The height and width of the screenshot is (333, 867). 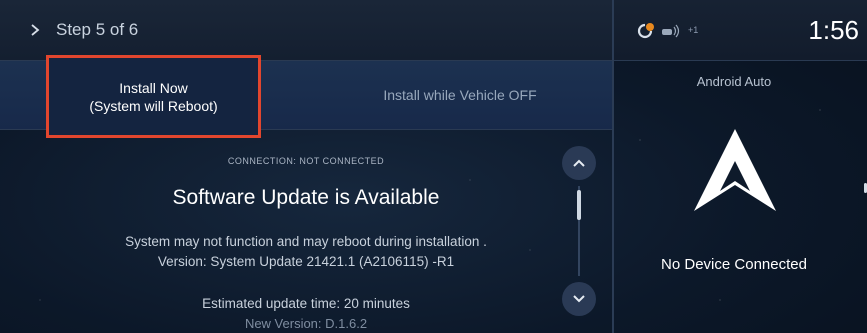 What do you see at coordinates (735, 170) in the screenshot?
I see `android-auto-logo-icon` at bounding box center [735, 170].